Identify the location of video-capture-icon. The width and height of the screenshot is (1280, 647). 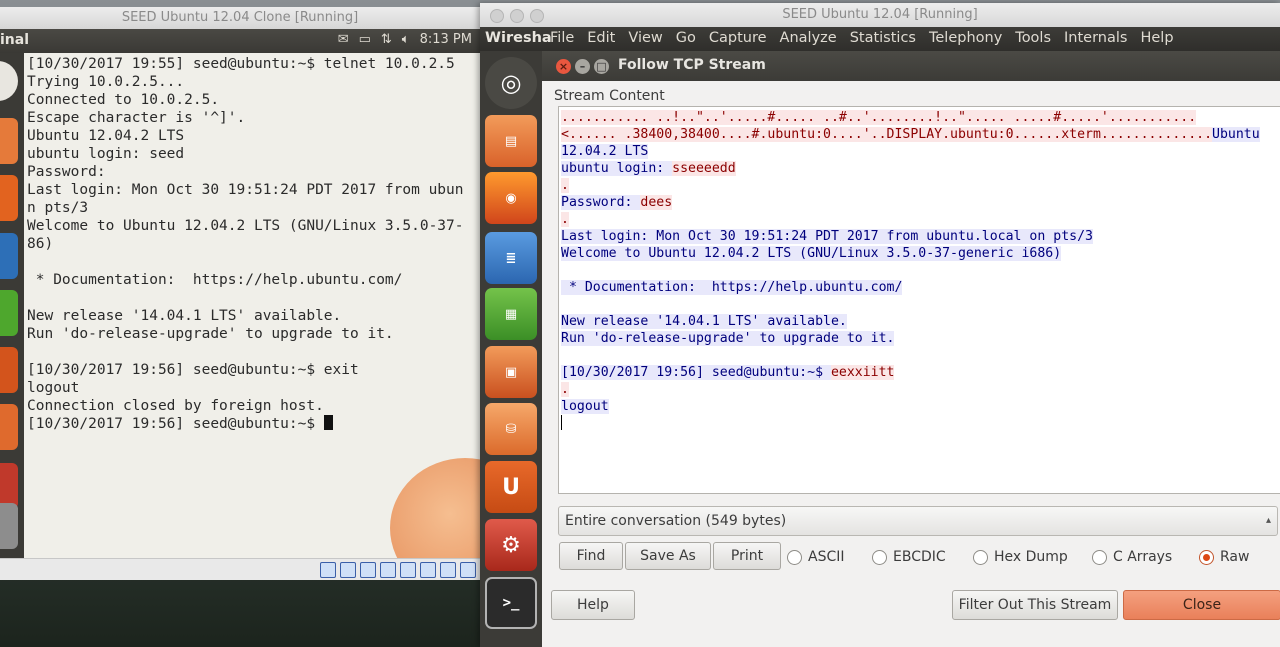
(448, 570).